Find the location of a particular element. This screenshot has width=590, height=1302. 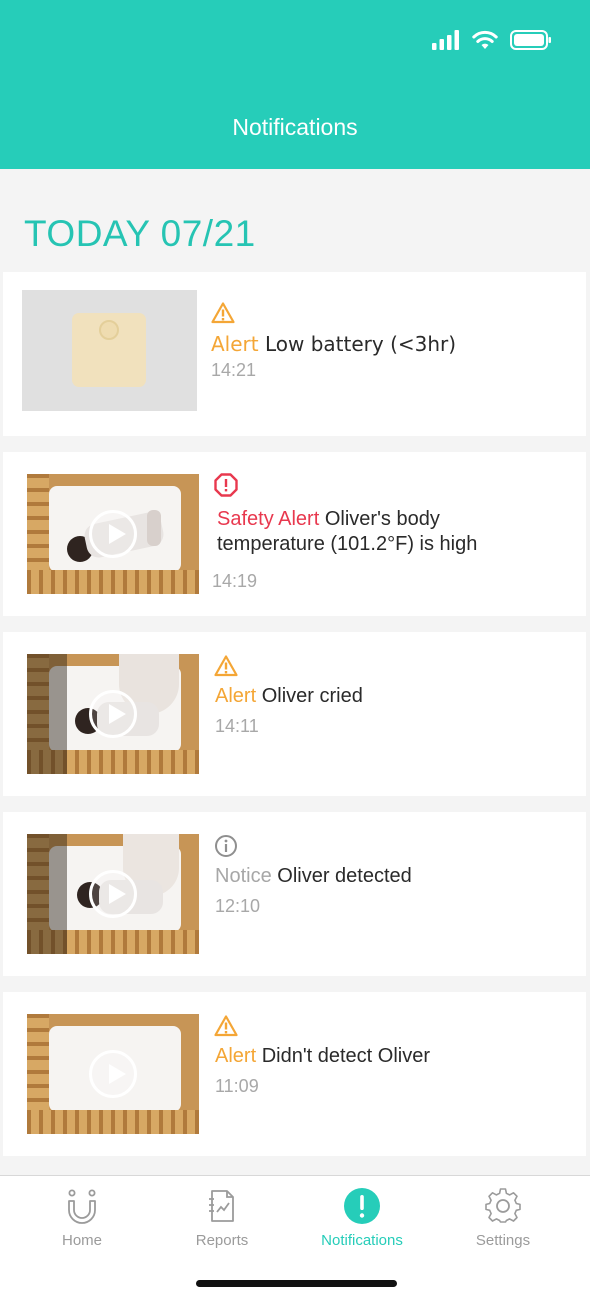

date-heading: TODAY 07/21 is located at coordinates (140, 233).